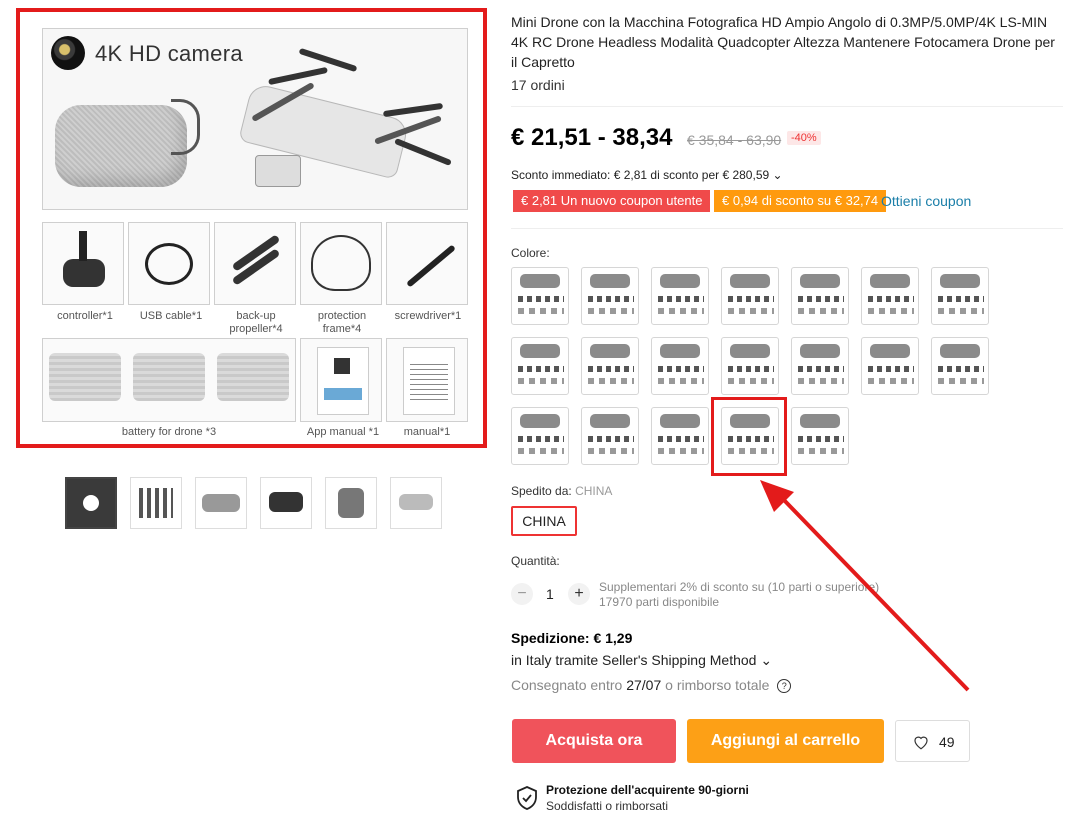 The image size is (1079, 833). I want to click on frame-panel, so click(341, 263).